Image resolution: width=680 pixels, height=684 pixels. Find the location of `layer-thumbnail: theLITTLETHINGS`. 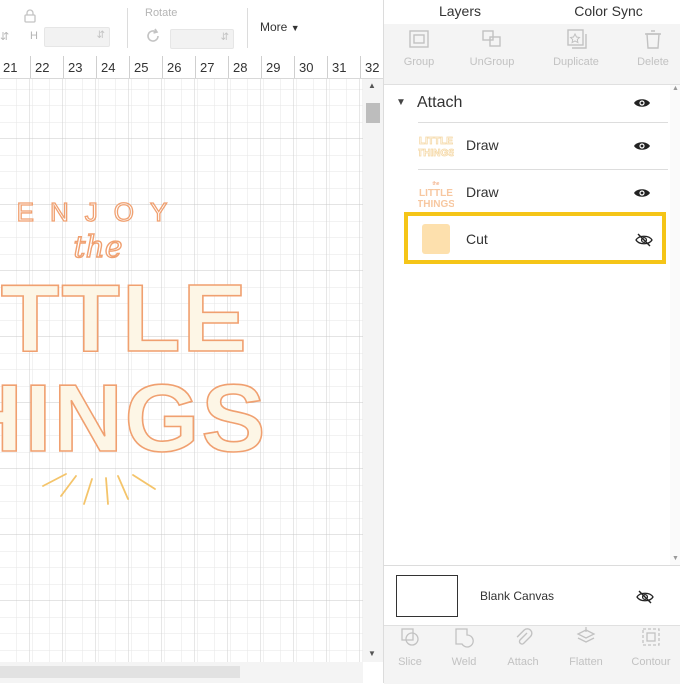

layer-thumbnail: theLITTLETHINGS is located at coordinates (436, 193).